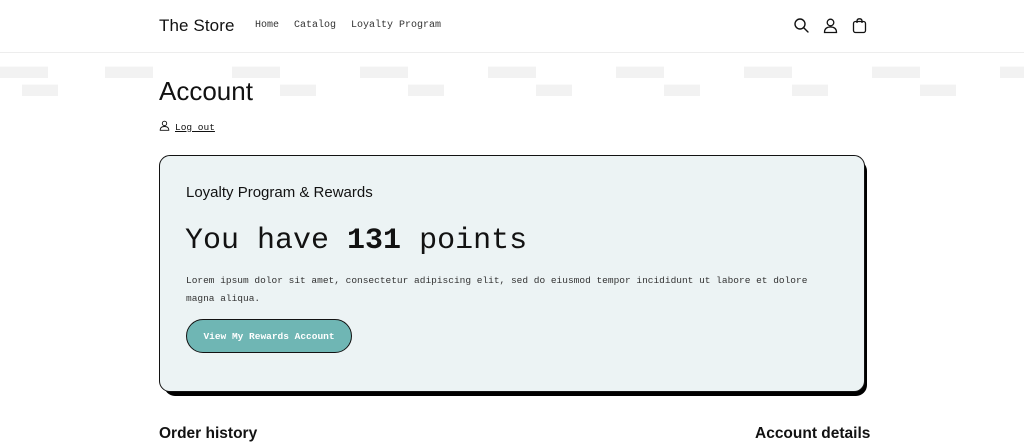 Image resolution: width=1024 pixels, height=448 pixels. What do you see at coordinates (269, 336) in the screenshot?
I see `view-rewards-button: View My Rewards Account` at bounding box center [269, 336].